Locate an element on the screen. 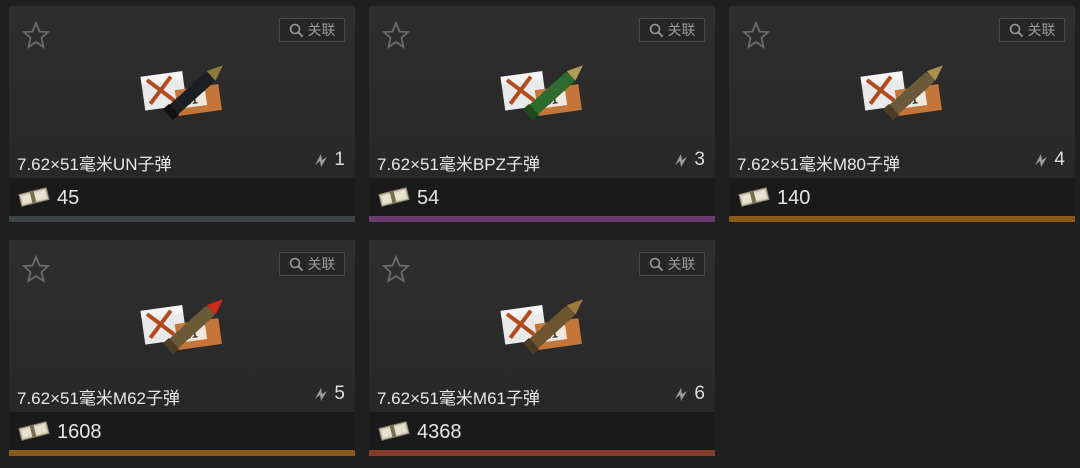 Image resolution: width=1080 pixels, height=468 pixels. ammo-count: 6 is located at coordinates (688, 394).